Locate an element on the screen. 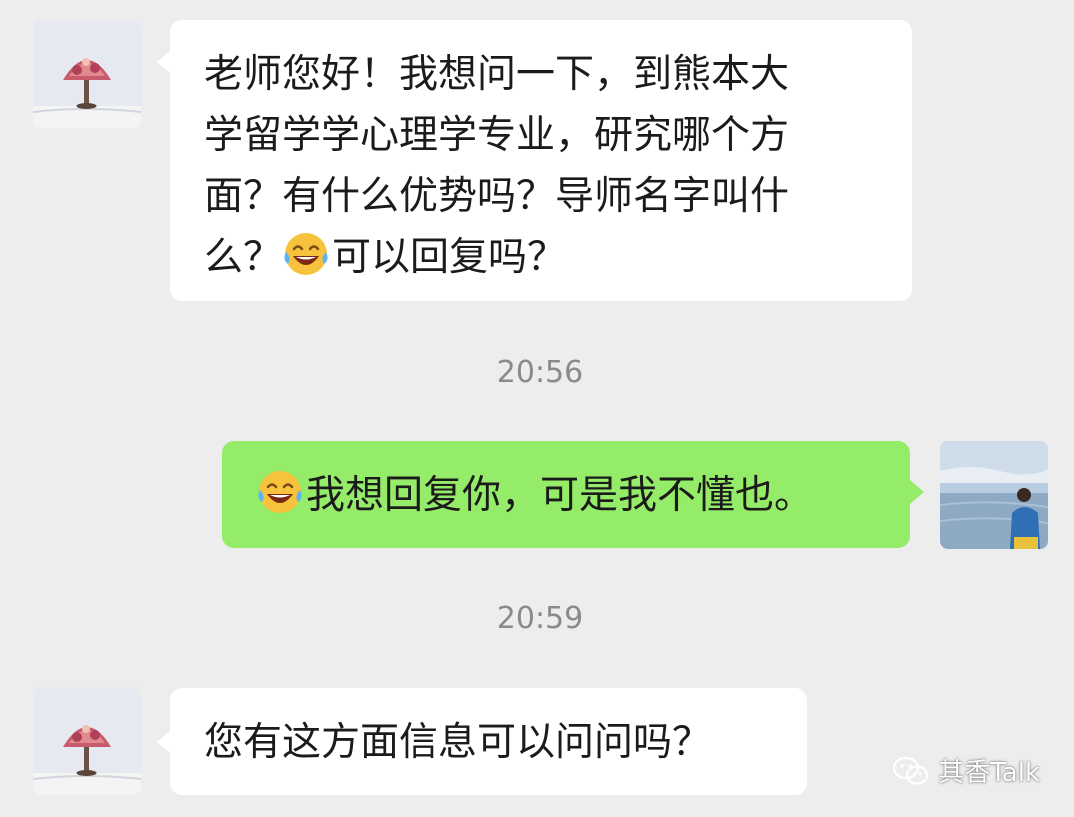  message-line: 面？有什么优势吗？导师名字叫什 is located at coordinates (497, 196).